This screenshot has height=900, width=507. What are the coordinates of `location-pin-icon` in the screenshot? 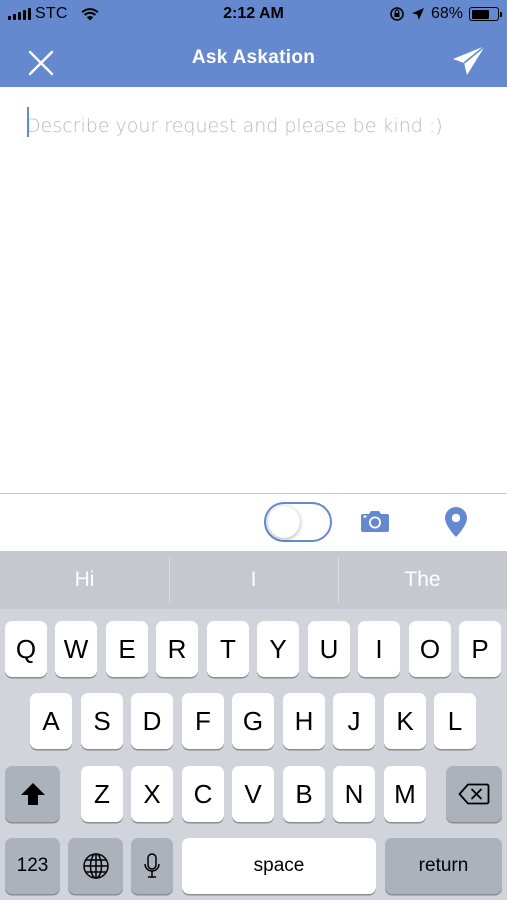 It's located at (456, 522).